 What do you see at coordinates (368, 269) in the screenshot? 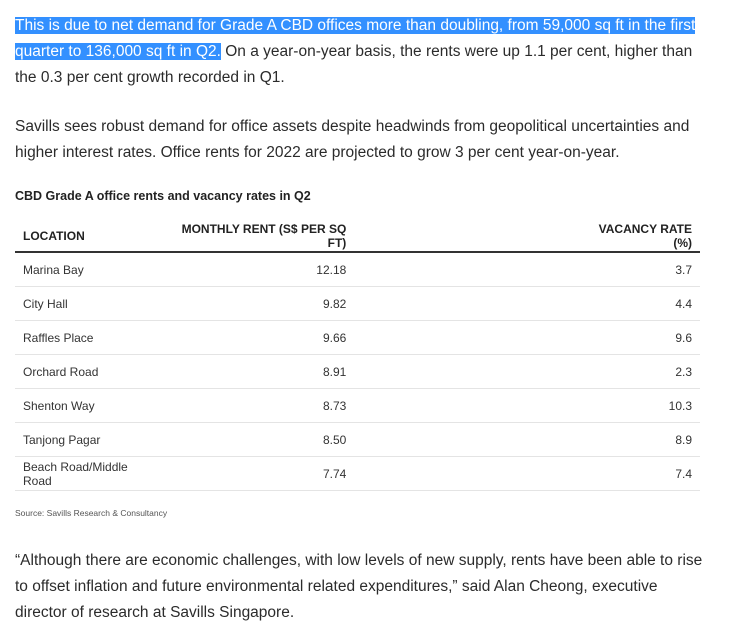
I see `cell-rent: 12.18` at bounding box center [368, 269].